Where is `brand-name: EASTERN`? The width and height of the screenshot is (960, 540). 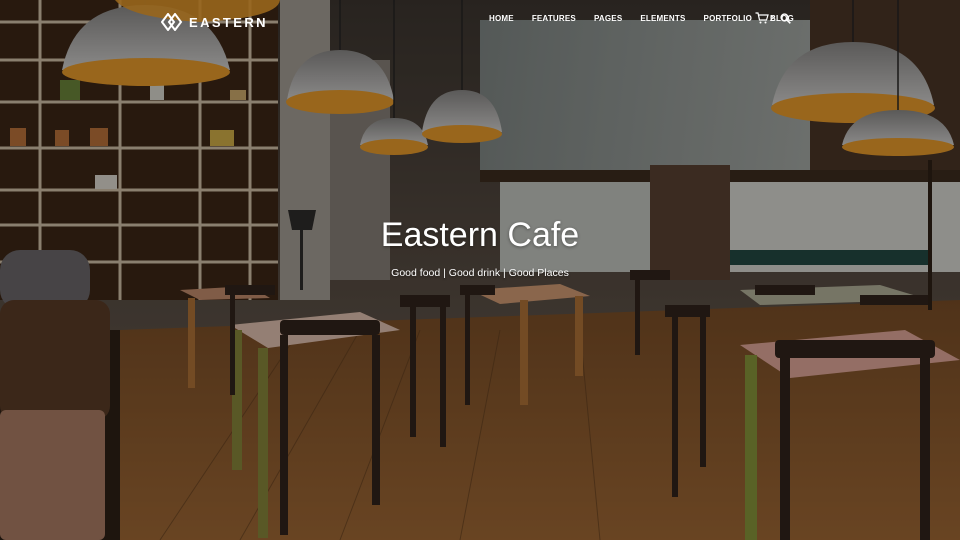
brand-name: EASTERN is located at coordinates (228, 22).